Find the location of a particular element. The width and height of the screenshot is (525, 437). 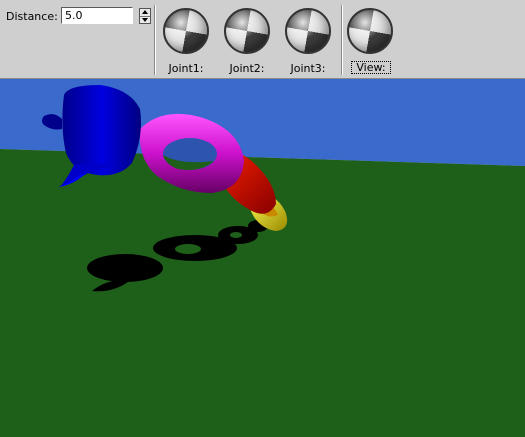

joint2-label: Joint2: is located at coordinates (247, 68).